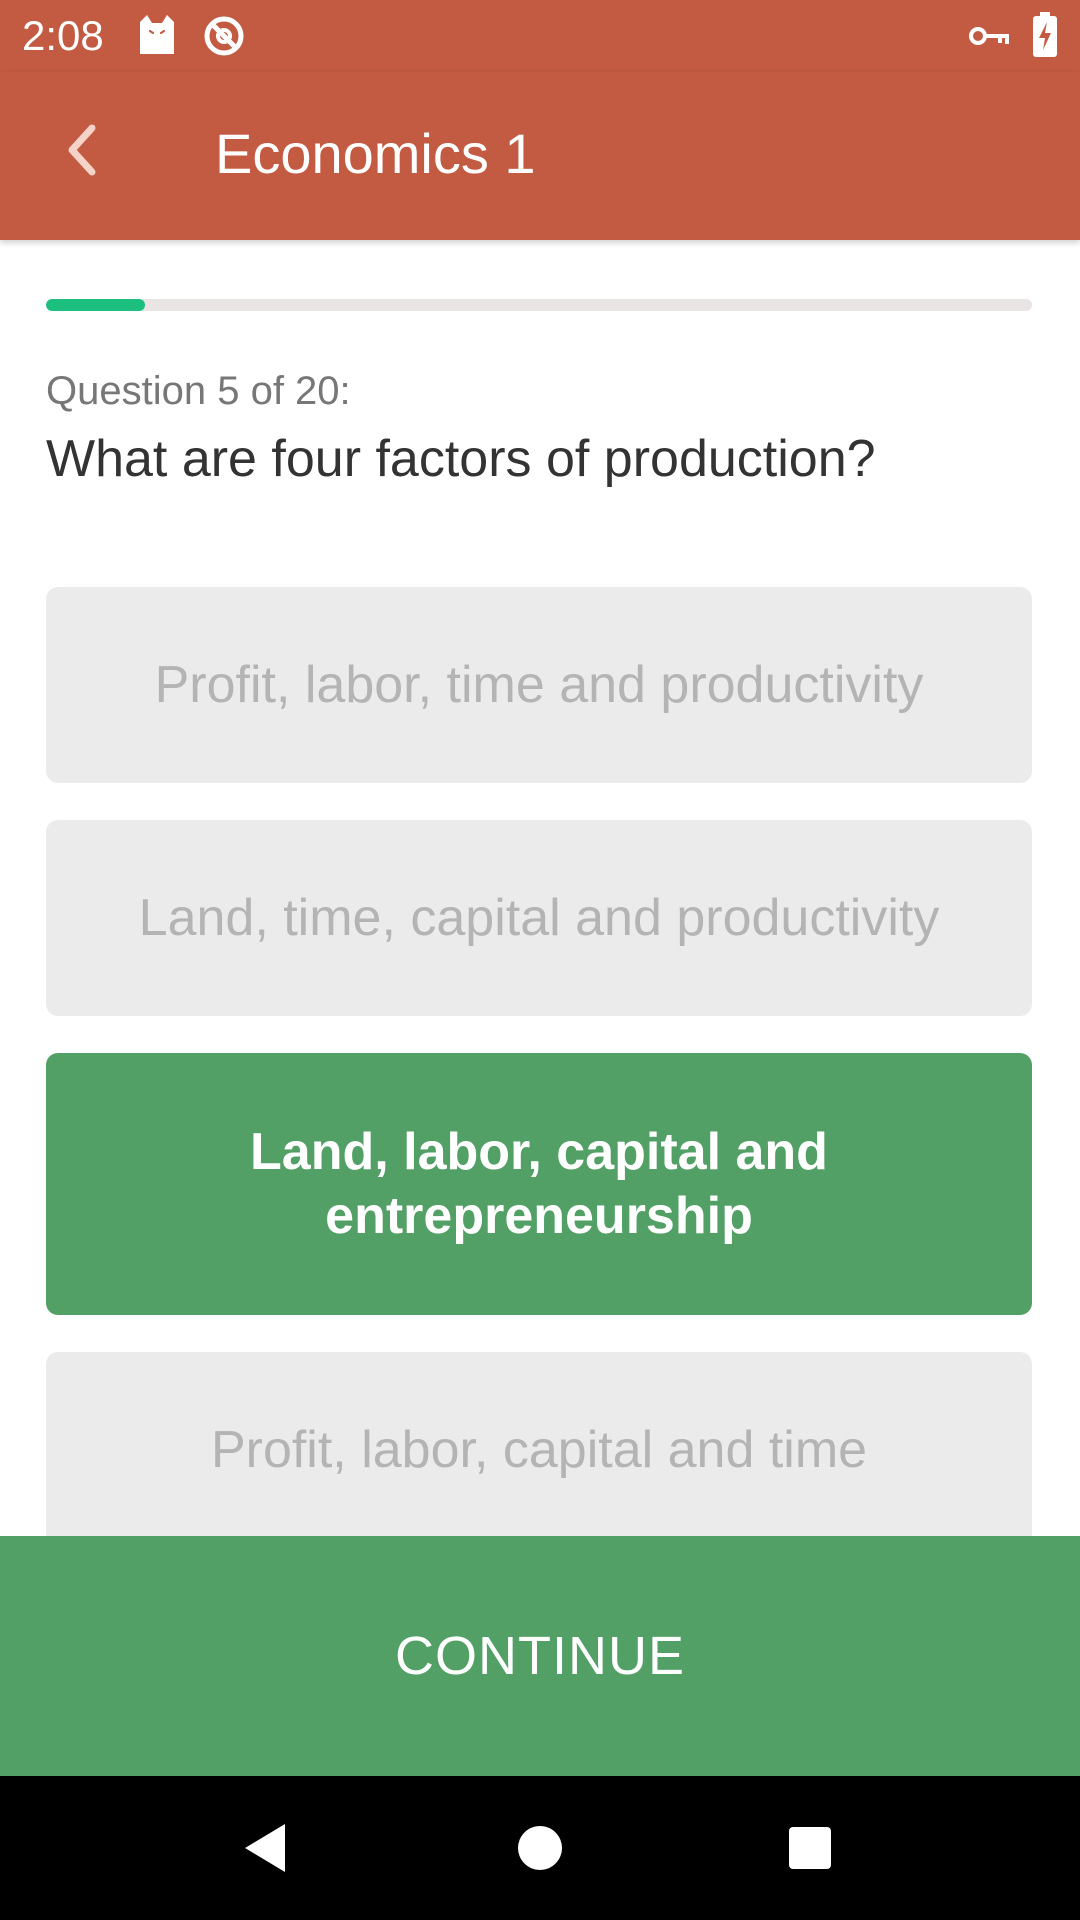 The height and width of the screenshot is (1920, 1080). What do you see at coordinates (461, 459) in the screenshot?
I see `question-text: What are four factors of production?` at bounding box center [461, 459].